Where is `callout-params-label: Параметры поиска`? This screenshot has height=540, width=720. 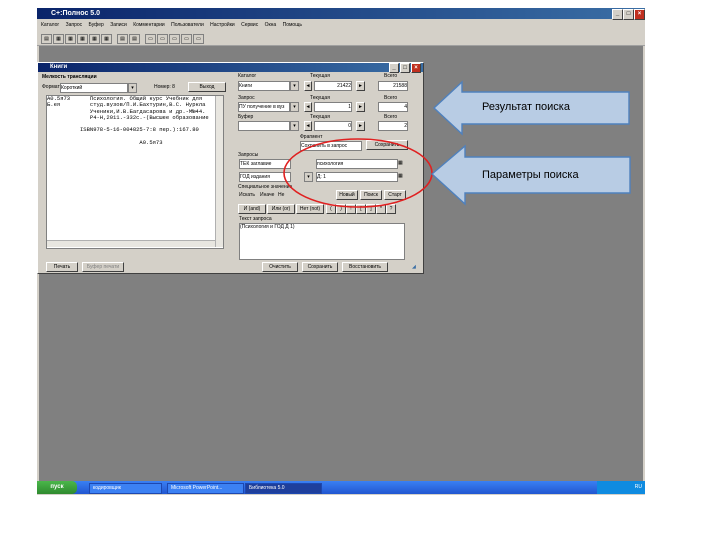
callout-params-label: Параметры поиска is located at coordinates (530, 175).